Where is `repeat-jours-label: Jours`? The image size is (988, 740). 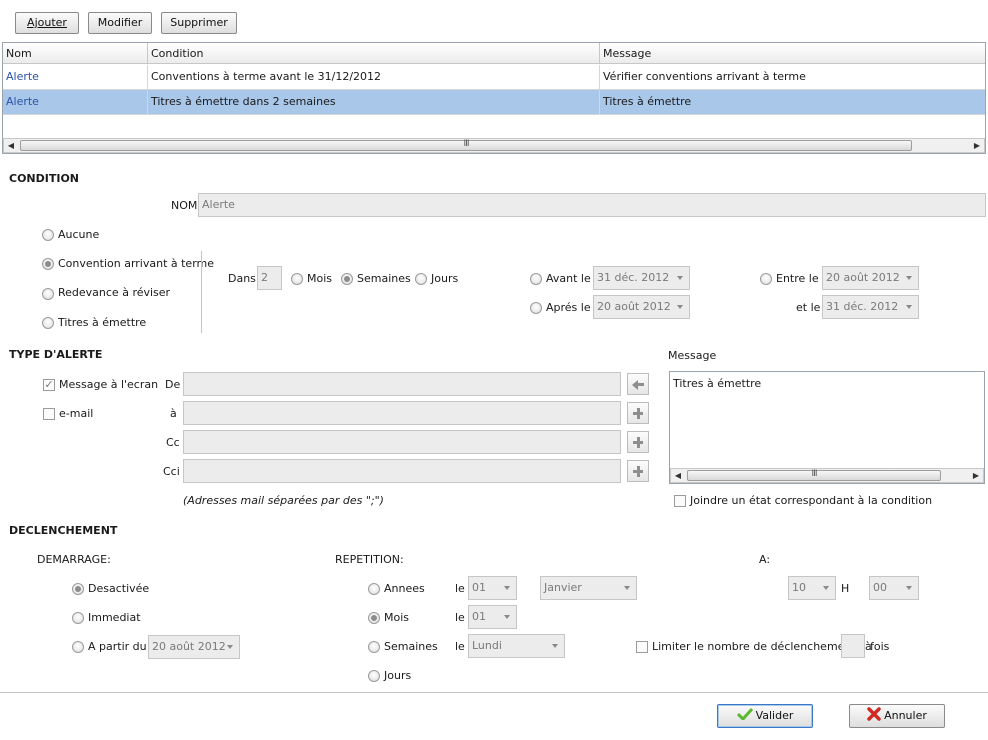
repeat-jours-label: Jours is located at coordinates (398, 675).